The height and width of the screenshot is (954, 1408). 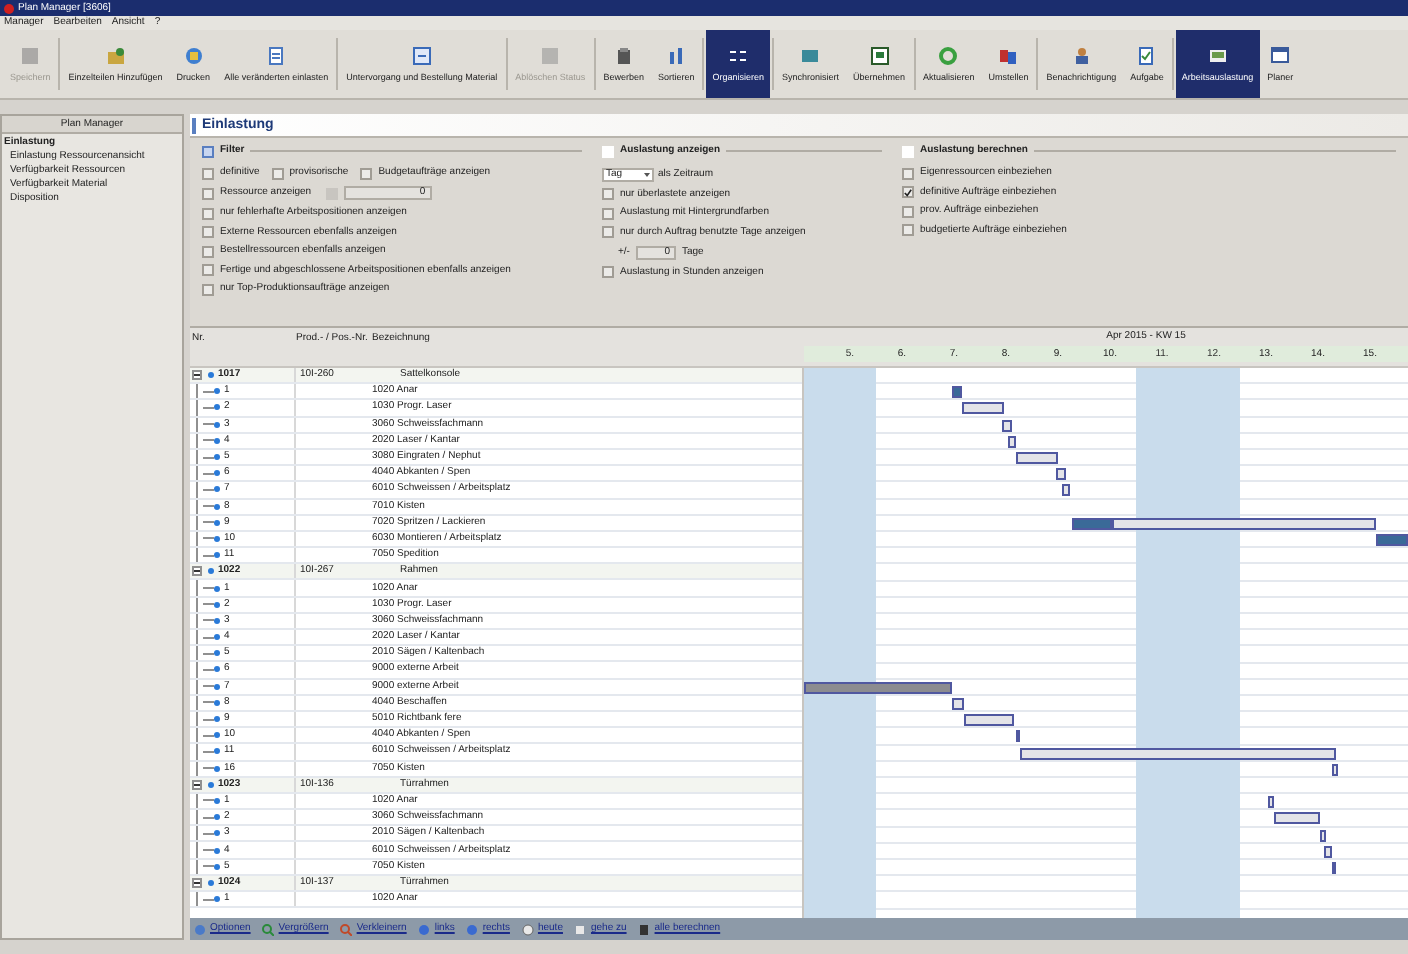 What do you see at coordinates (647, 174) in the screenshot?
I see `dropdown-caret-icon` at bounding box center [647, 174].